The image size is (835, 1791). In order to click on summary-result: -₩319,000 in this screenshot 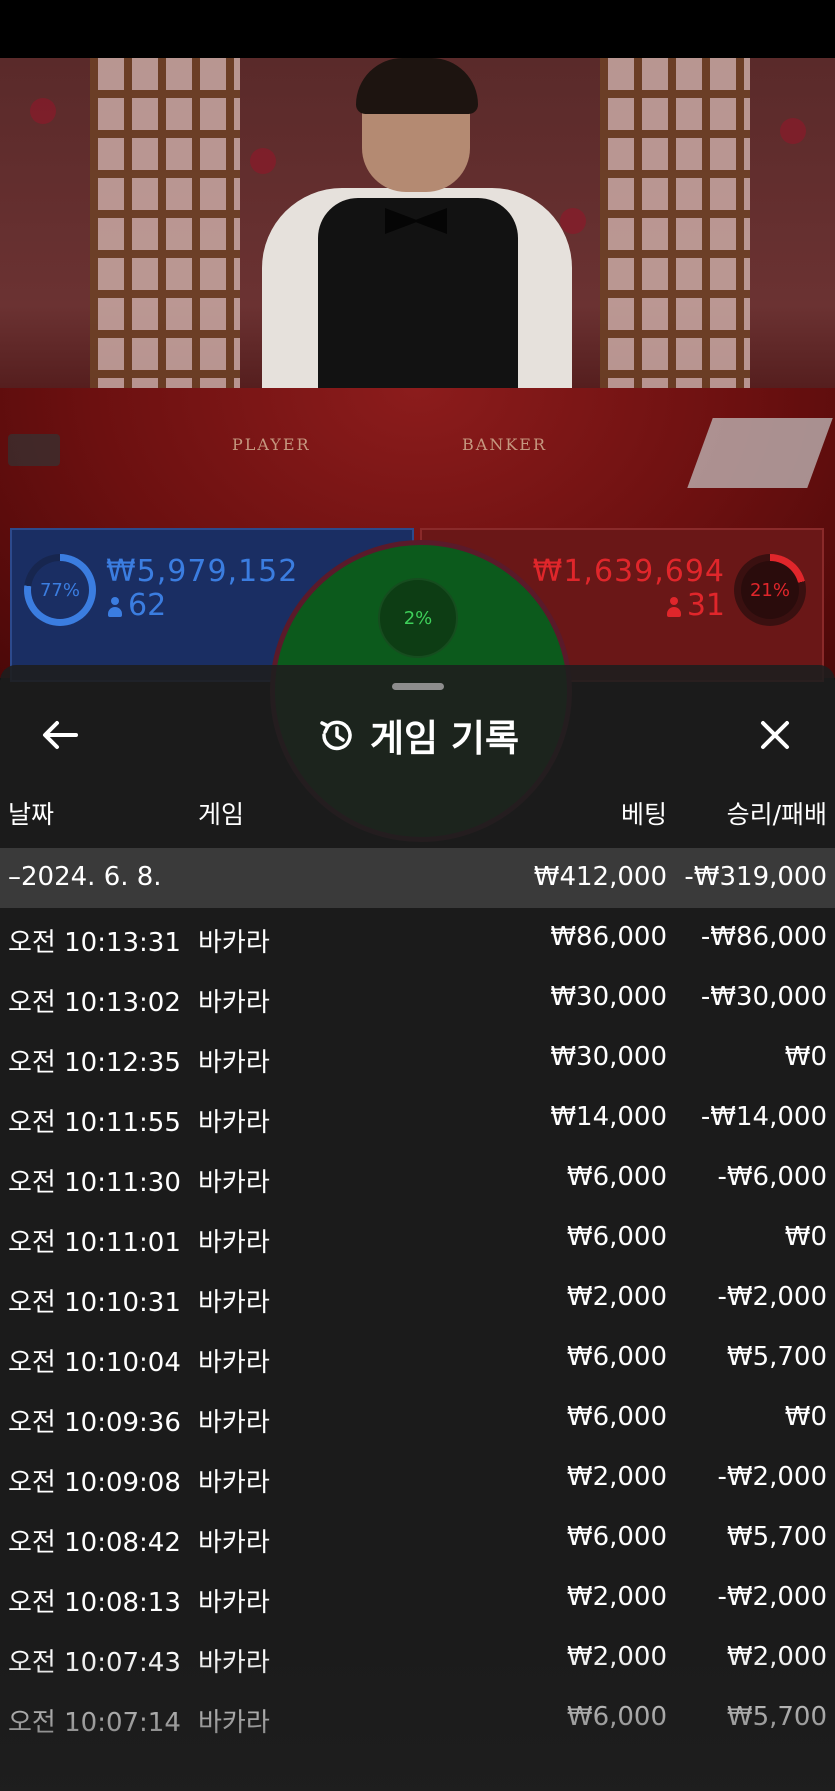, I will do `click(755, 877)`.